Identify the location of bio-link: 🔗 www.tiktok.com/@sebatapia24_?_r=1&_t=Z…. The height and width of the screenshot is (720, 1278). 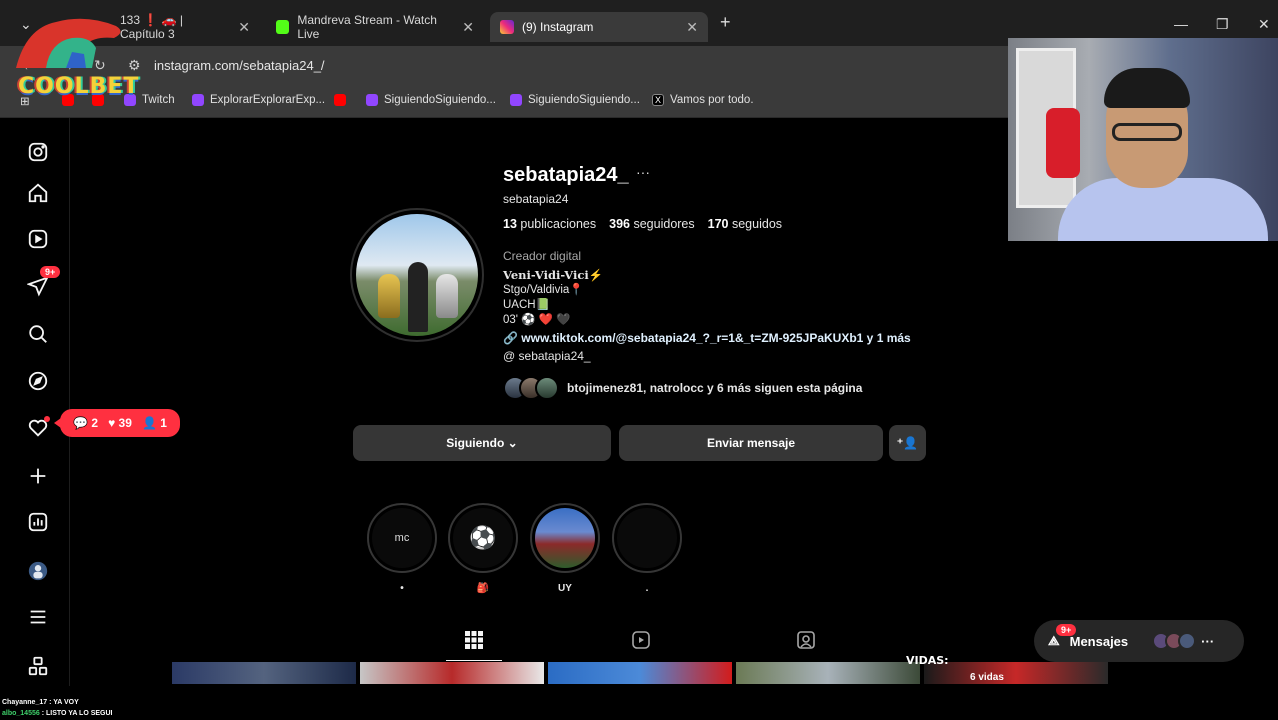
(707, 338).